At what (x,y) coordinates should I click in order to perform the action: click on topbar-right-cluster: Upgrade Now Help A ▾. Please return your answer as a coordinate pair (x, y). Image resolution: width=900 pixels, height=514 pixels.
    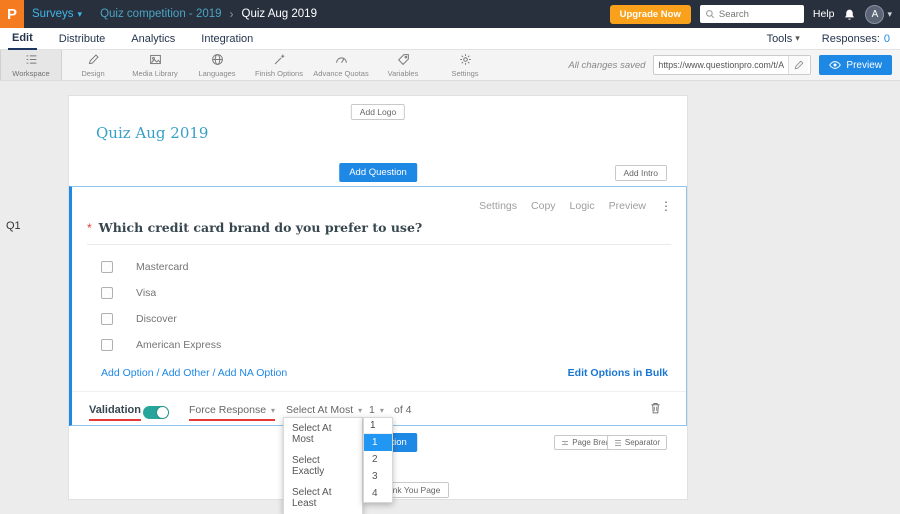
    Looking at the image, I should click on (754, 14).